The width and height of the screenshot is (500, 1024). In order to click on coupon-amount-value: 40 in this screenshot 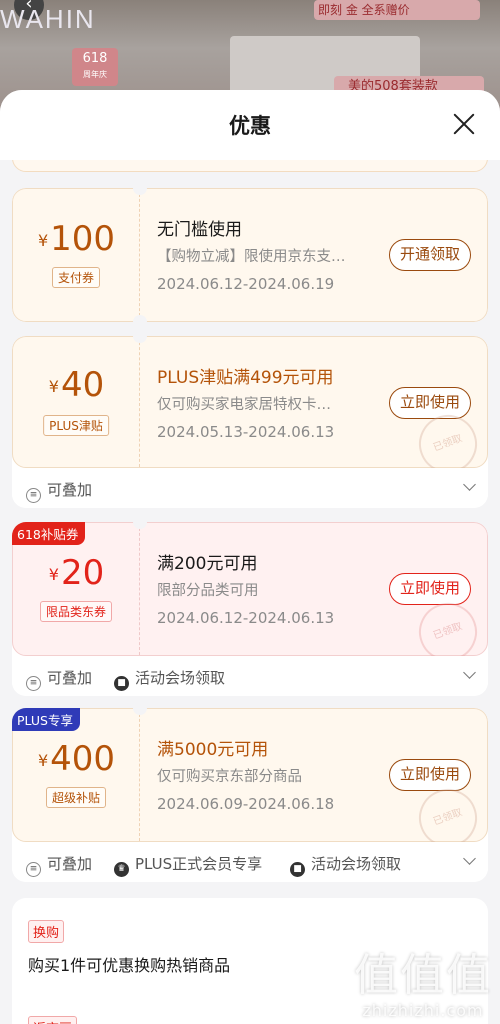, I will do `click(82, 385)`.